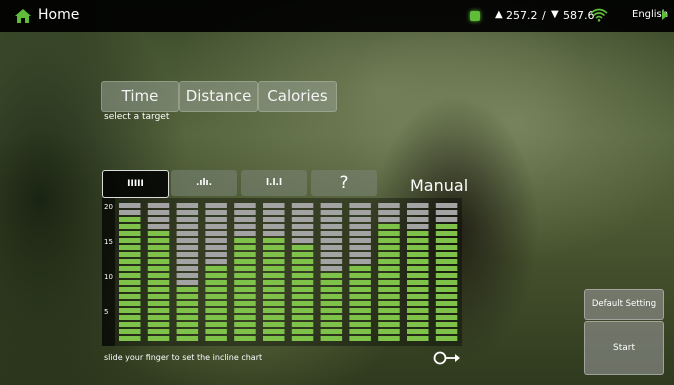  What do you see at coordinates (599, 15) in the screenshot?
I see `wifi-icon` at bounding box center [599, 15].